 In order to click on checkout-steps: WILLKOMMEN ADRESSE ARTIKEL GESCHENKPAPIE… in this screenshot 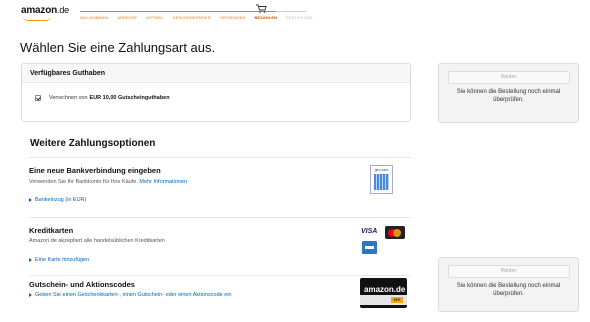, I will do `click(200, 17)`.